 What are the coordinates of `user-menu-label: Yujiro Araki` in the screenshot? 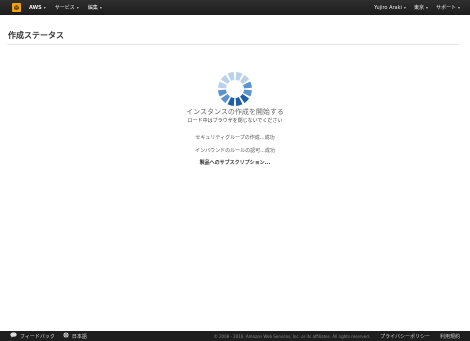 It's located at (388, 7).